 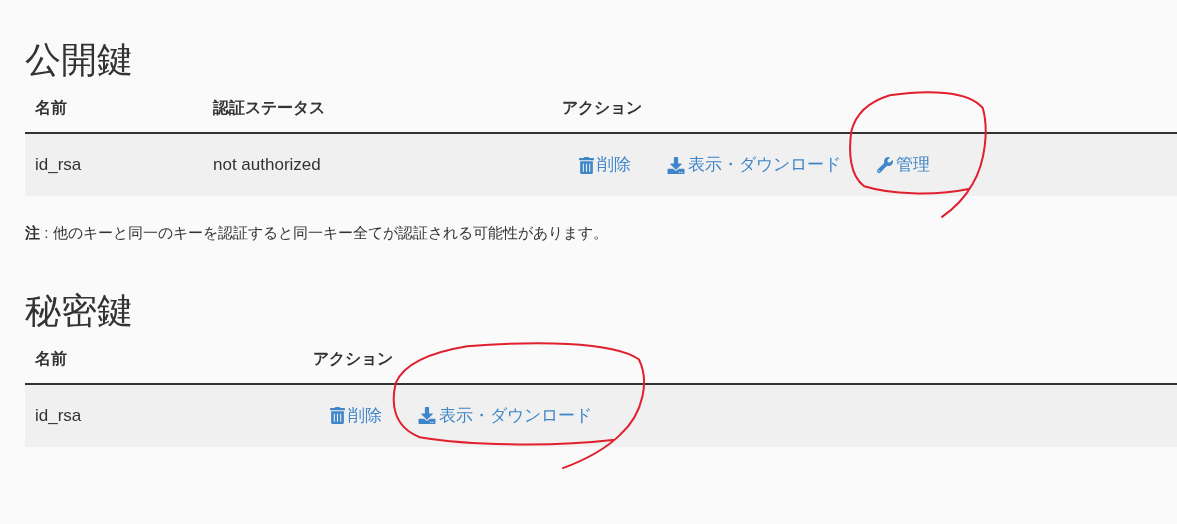 I want to click on wrench-icon, so click(x=885, y=165).